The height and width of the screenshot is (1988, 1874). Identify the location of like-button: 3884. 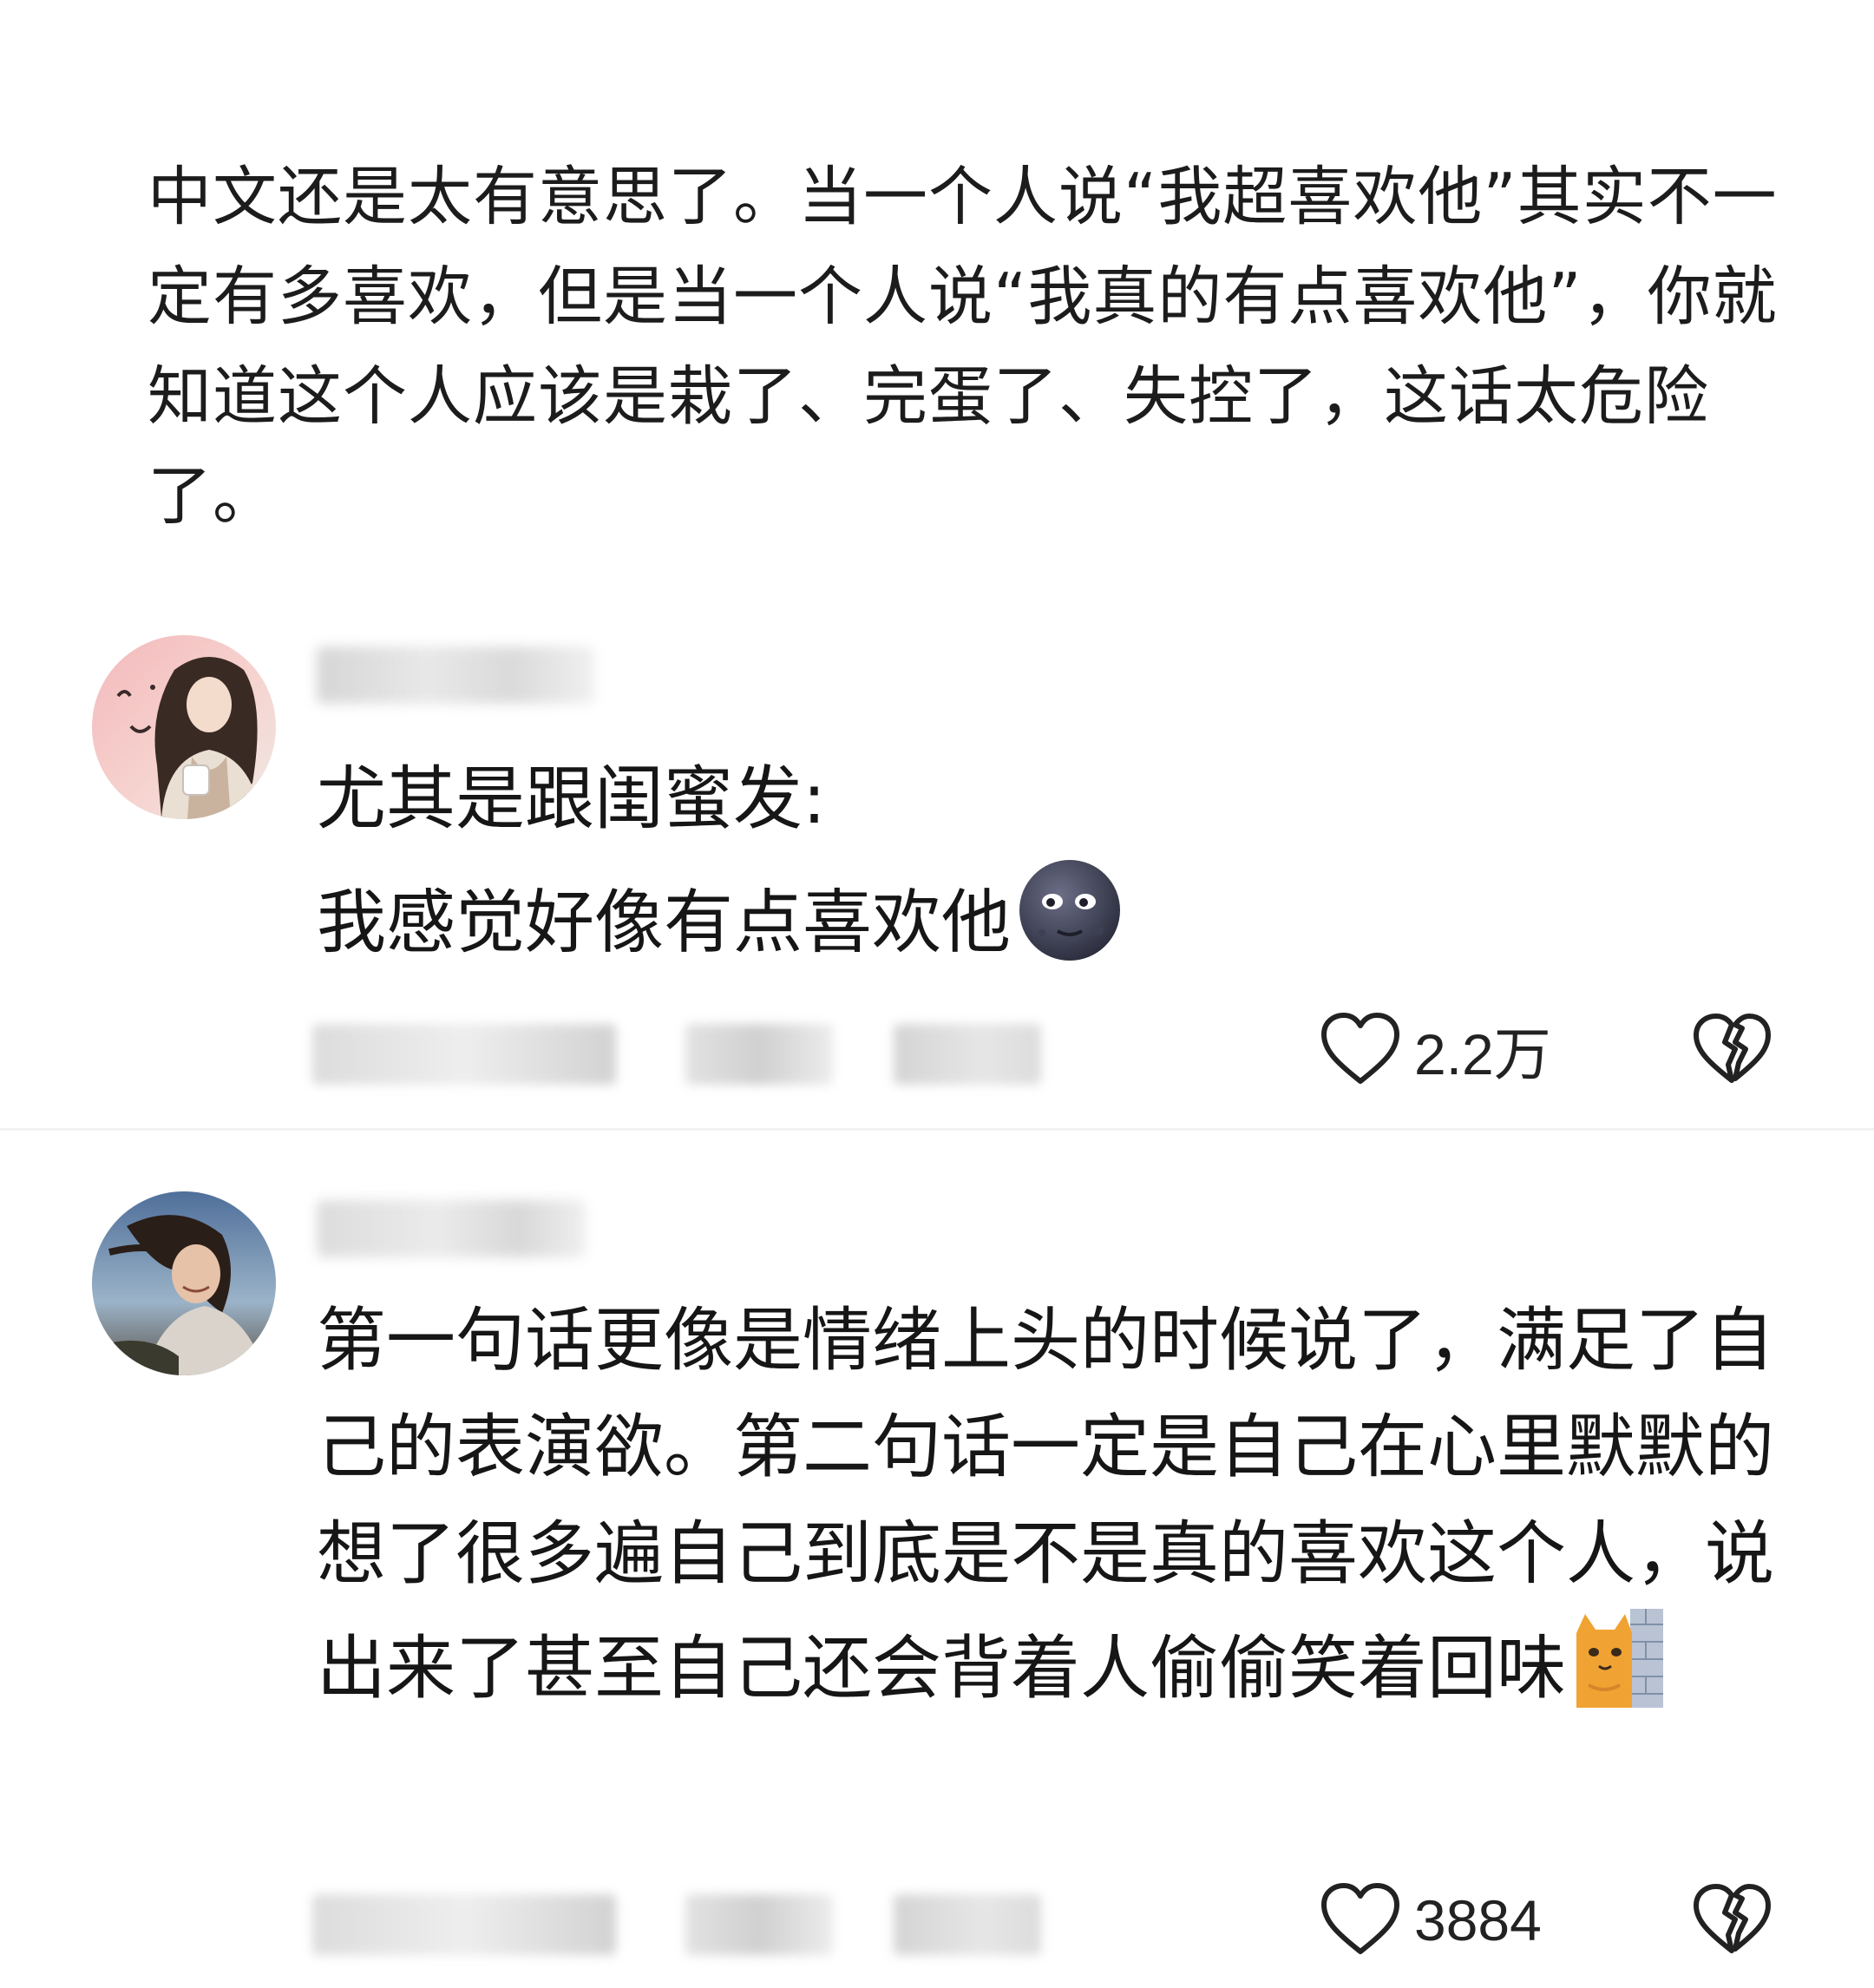
(1430, 1920).